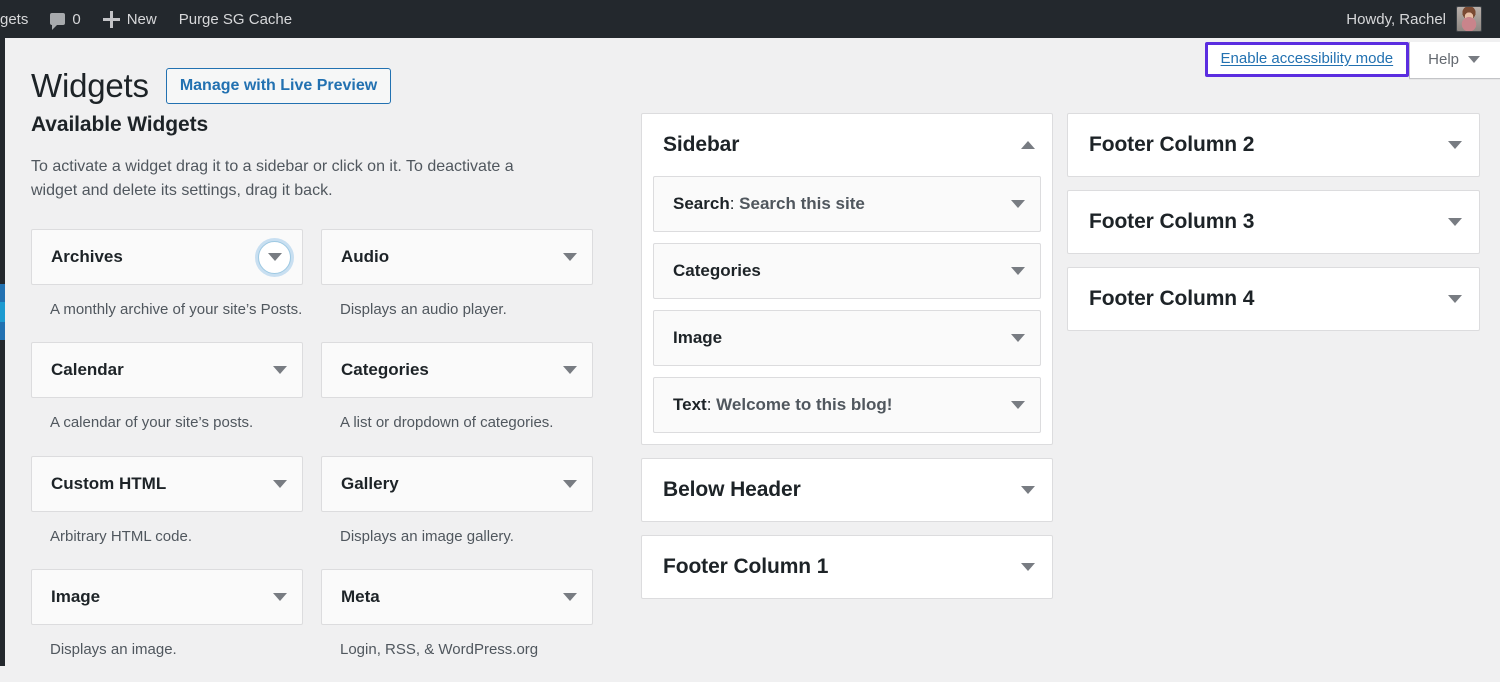 The image size is (1500, 682). Describe the element at coordinates (1469, 19) in the screenshot. I see `avatar` at that location.